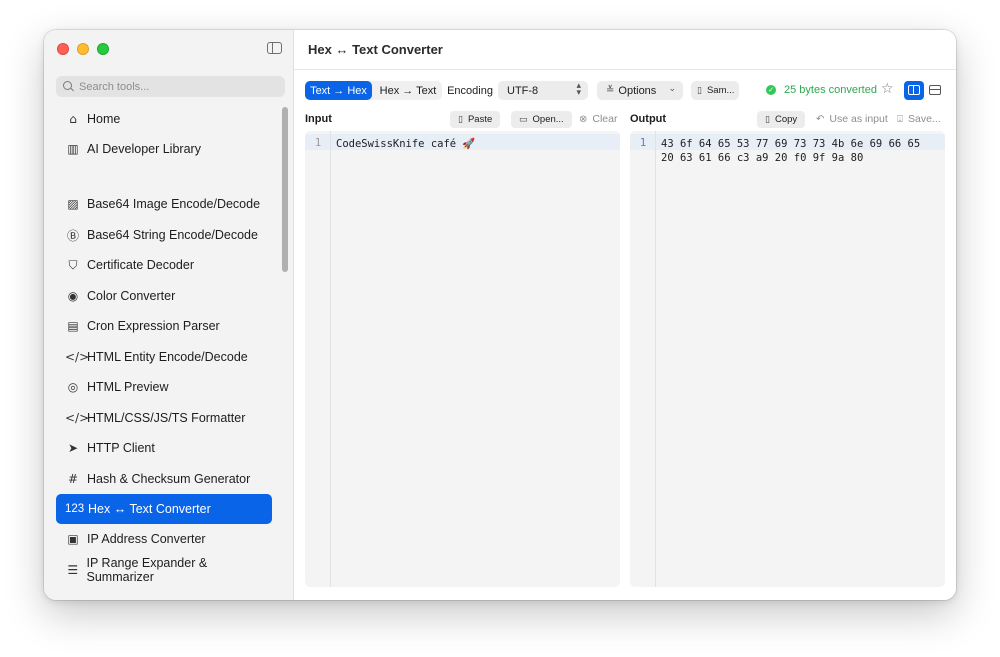 This screenshot has height=657, width=1000. I want to click on sidebar-item: ◉ Color Converter, so click(164, 296).